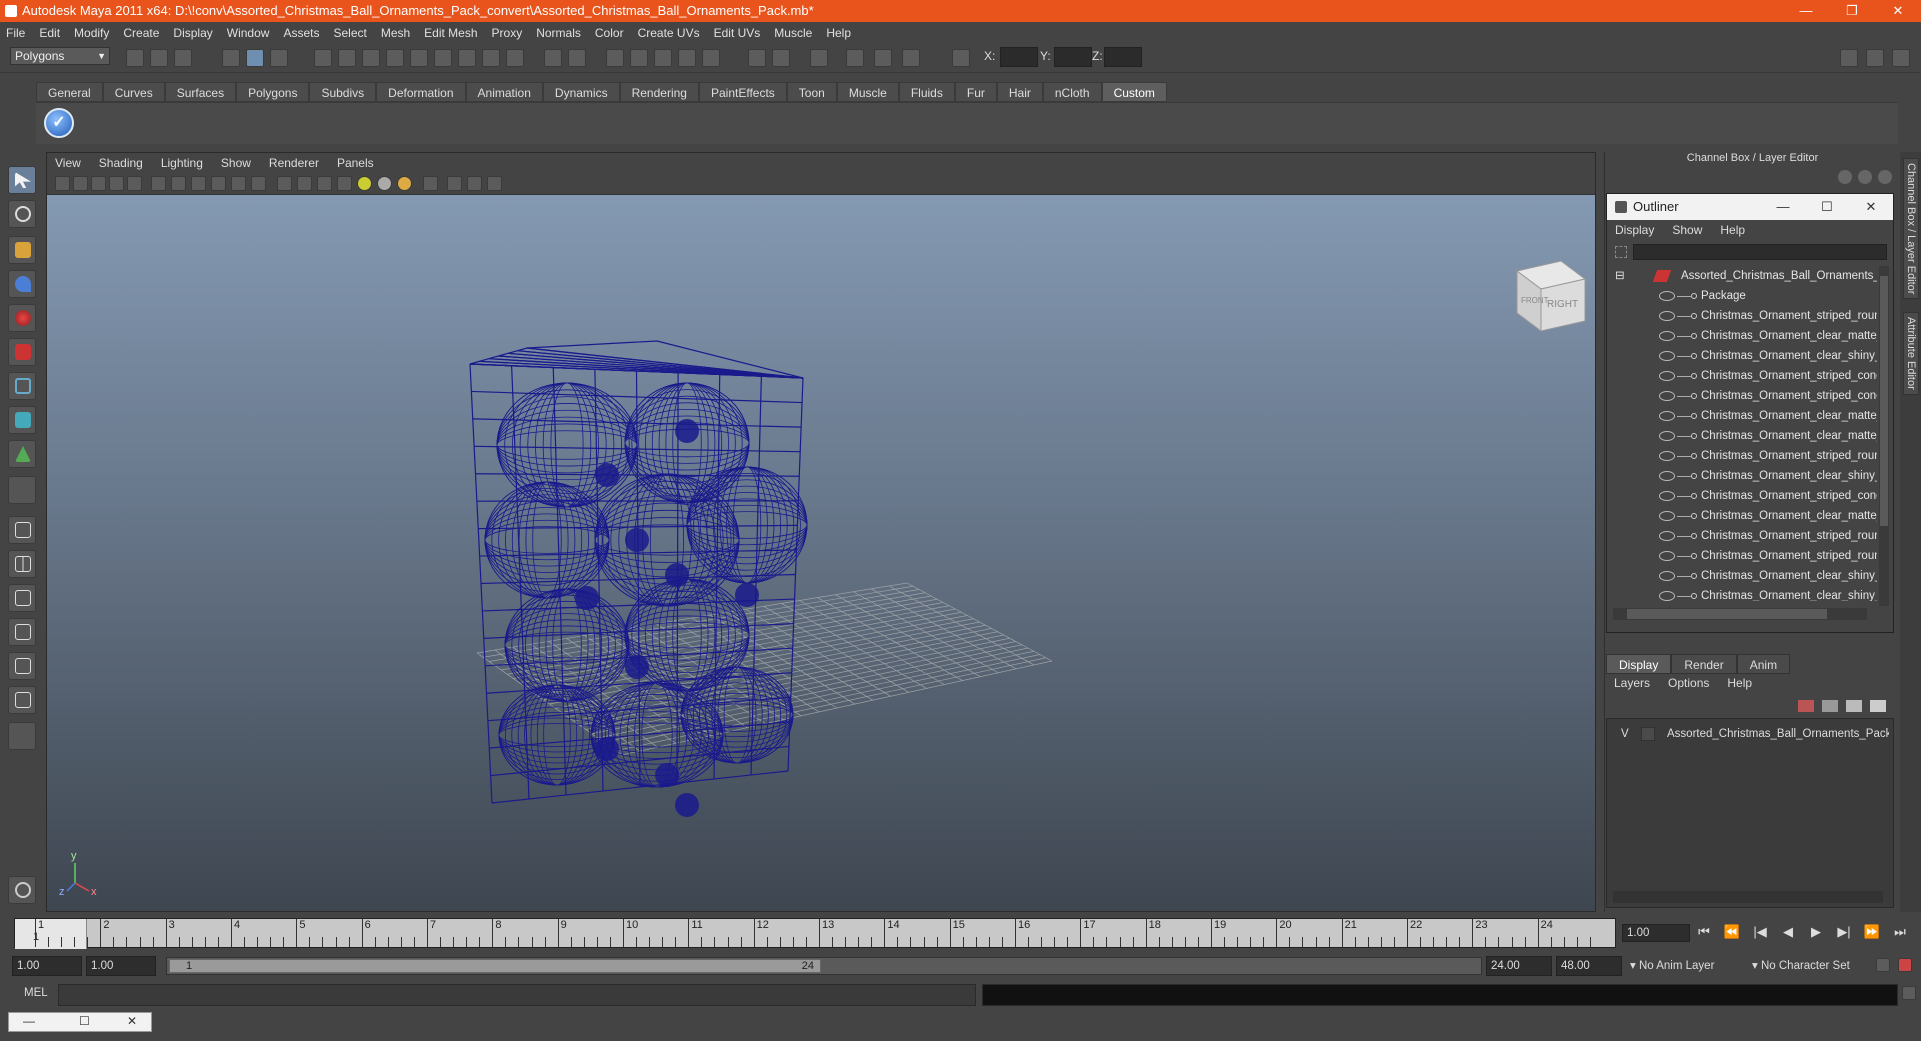  What do you see at coordinates (22, 454) in the screenshot?
I see `show-manipulator-tool` at bounding box center [22, 454].